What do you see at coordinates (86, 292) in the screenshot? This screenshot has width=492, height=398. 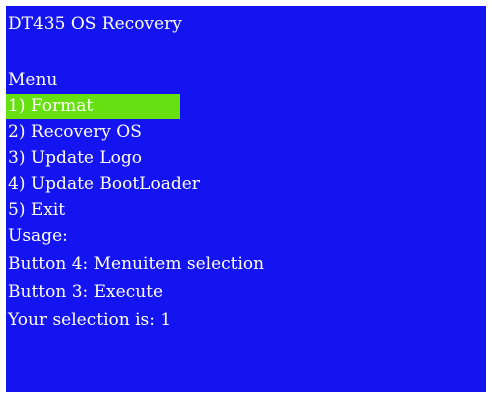 I see `usage-line-execute: Button 3: Execute` at bounding box center [86, 292].